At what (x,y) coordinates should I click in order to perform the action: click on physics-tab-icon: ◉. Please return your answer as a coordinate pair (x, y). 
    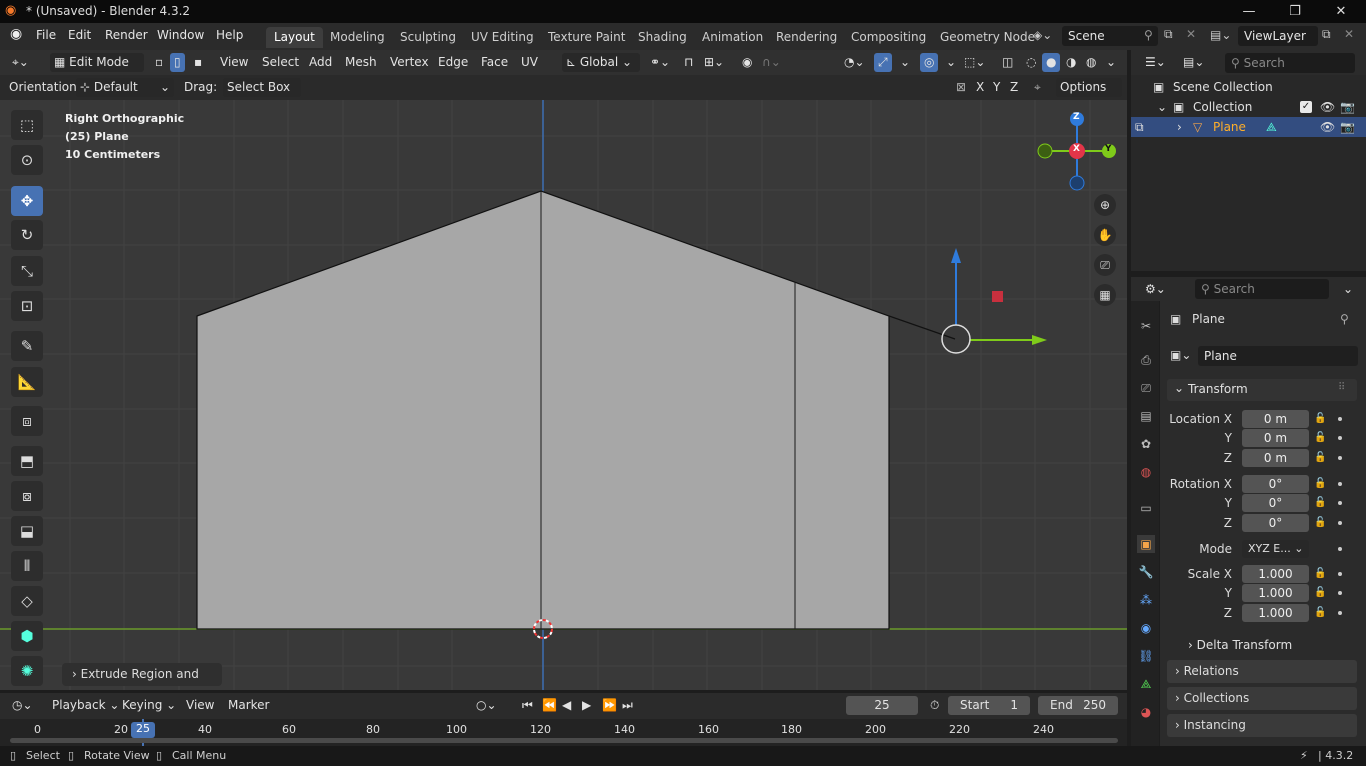
    Looking at the image, I should click on (1146, 628).